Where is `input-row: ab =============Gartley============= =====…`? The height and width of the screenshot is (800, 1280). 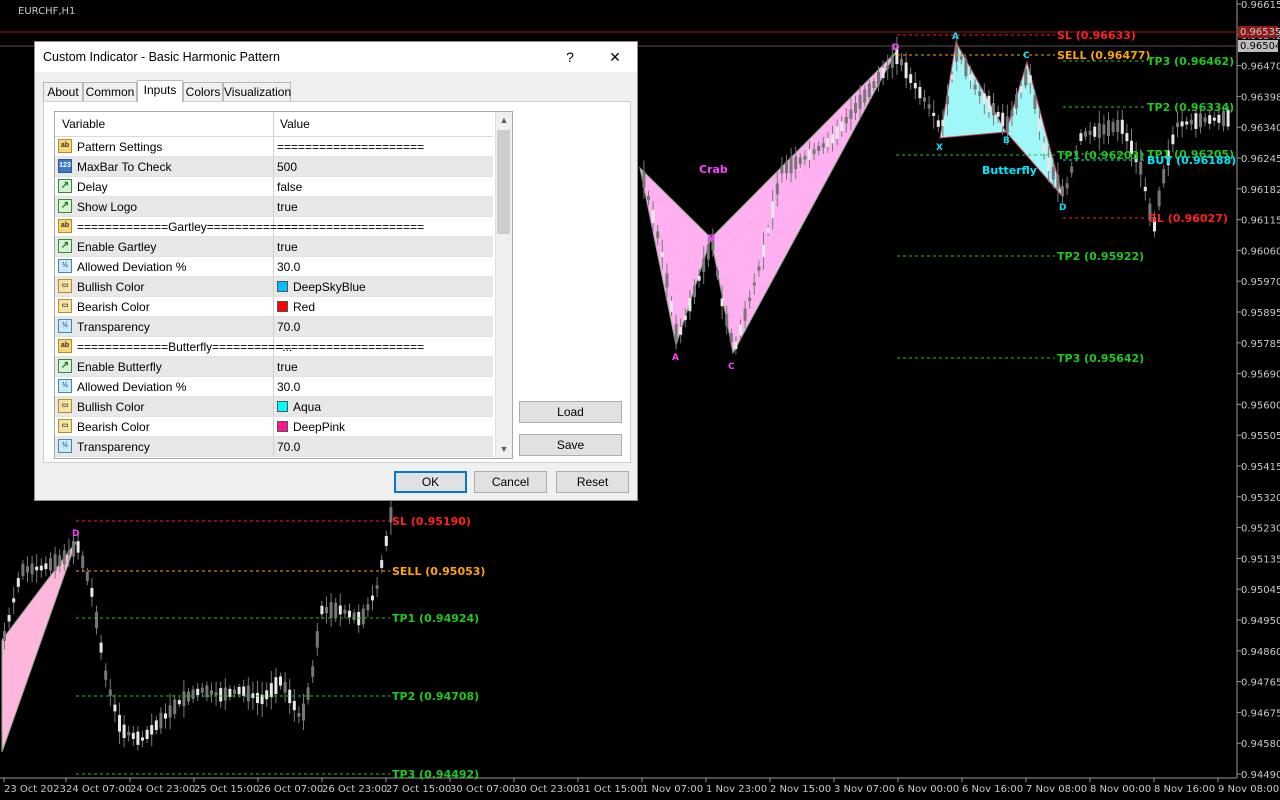 input-row: ab =============Gartley============= =====… is located at coordinates (274, 227).